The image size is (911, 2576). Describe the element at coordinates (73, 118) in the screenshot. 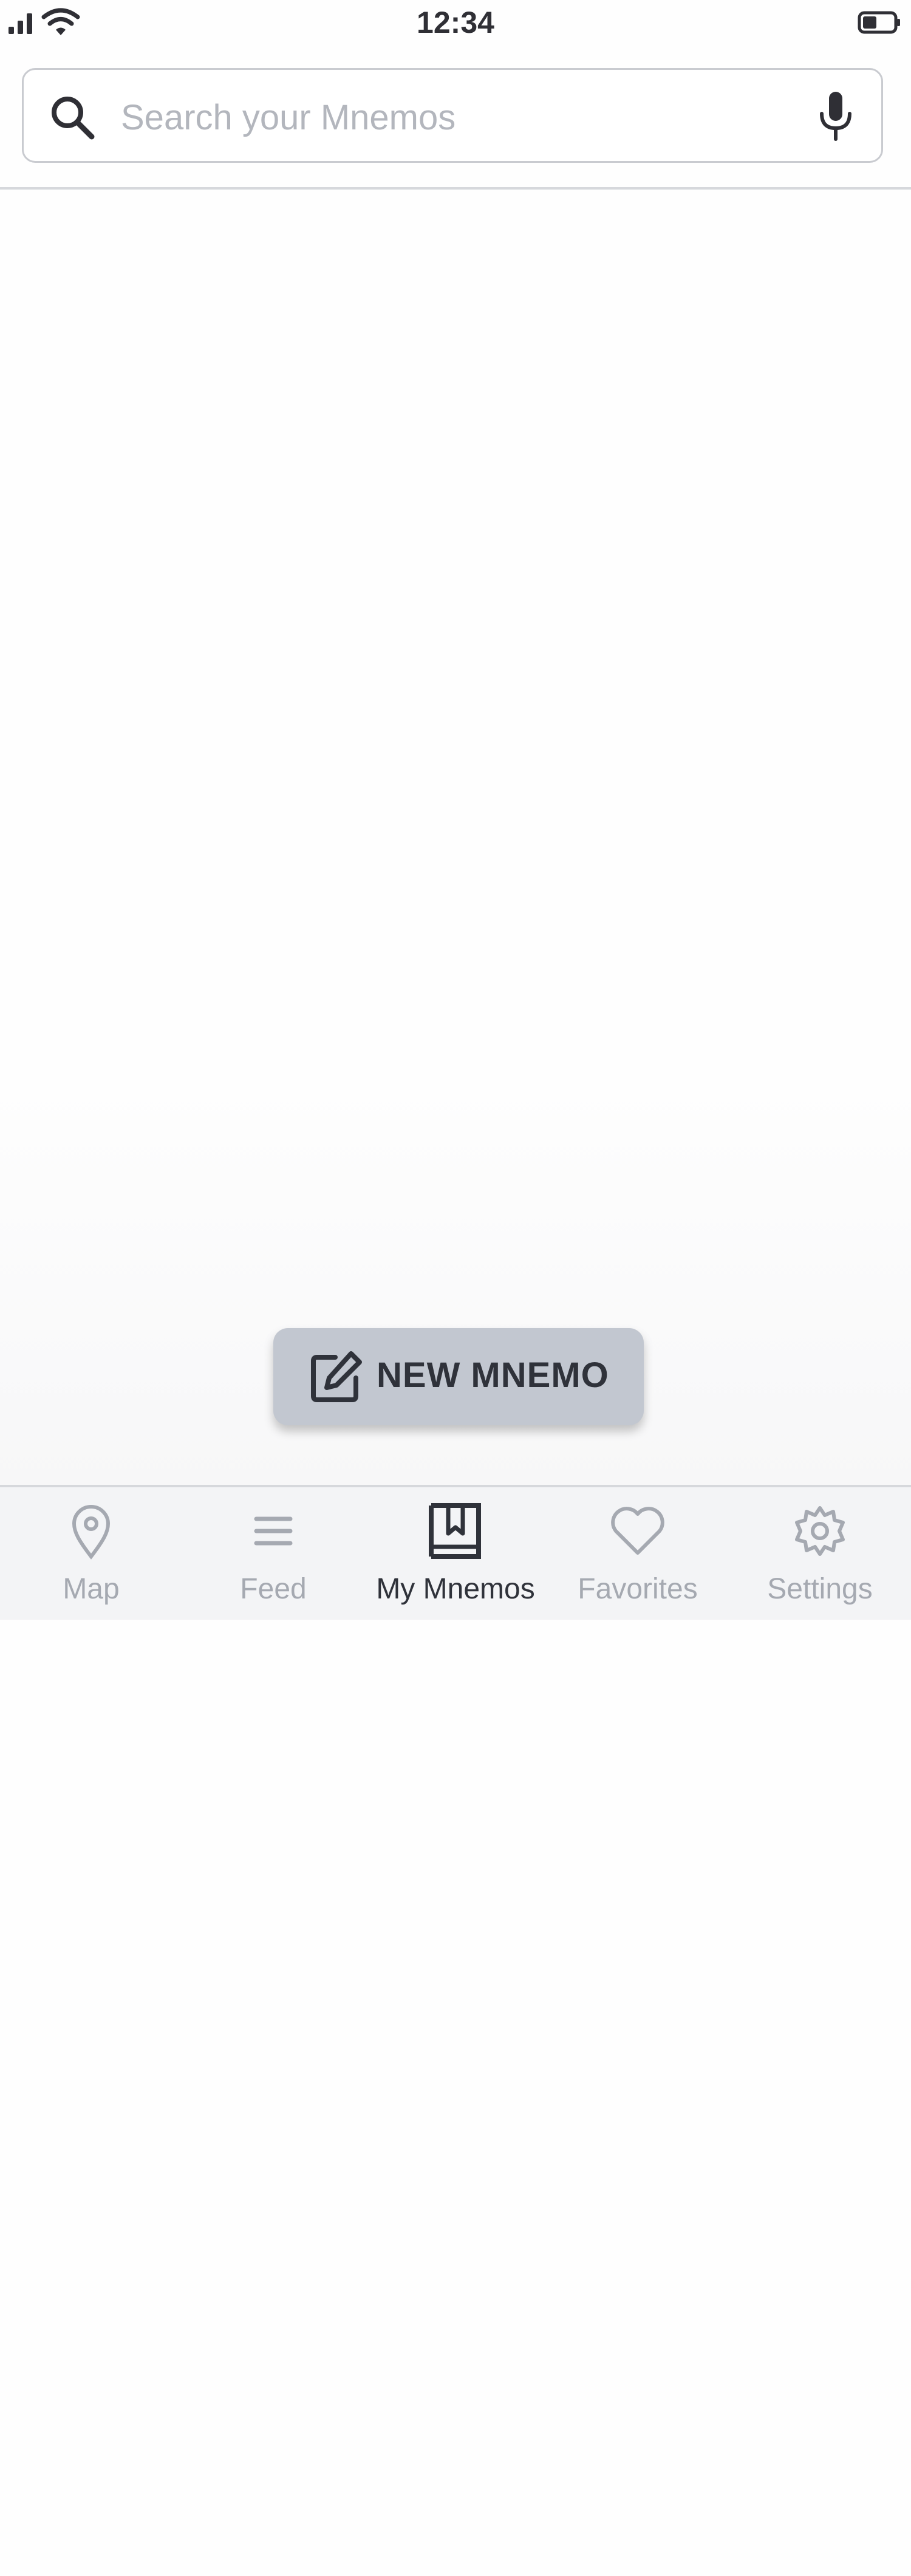

I see `search-icon` at that location.